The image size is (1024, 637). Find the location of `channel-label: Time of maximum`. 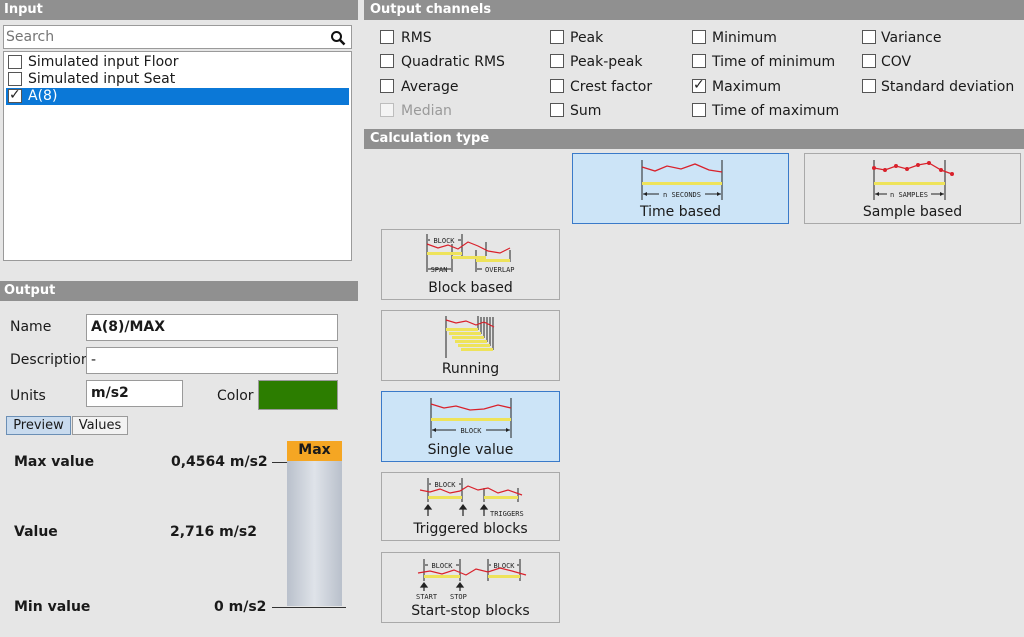

channel-label: Time of maximum is located at coordinates (776, 111).